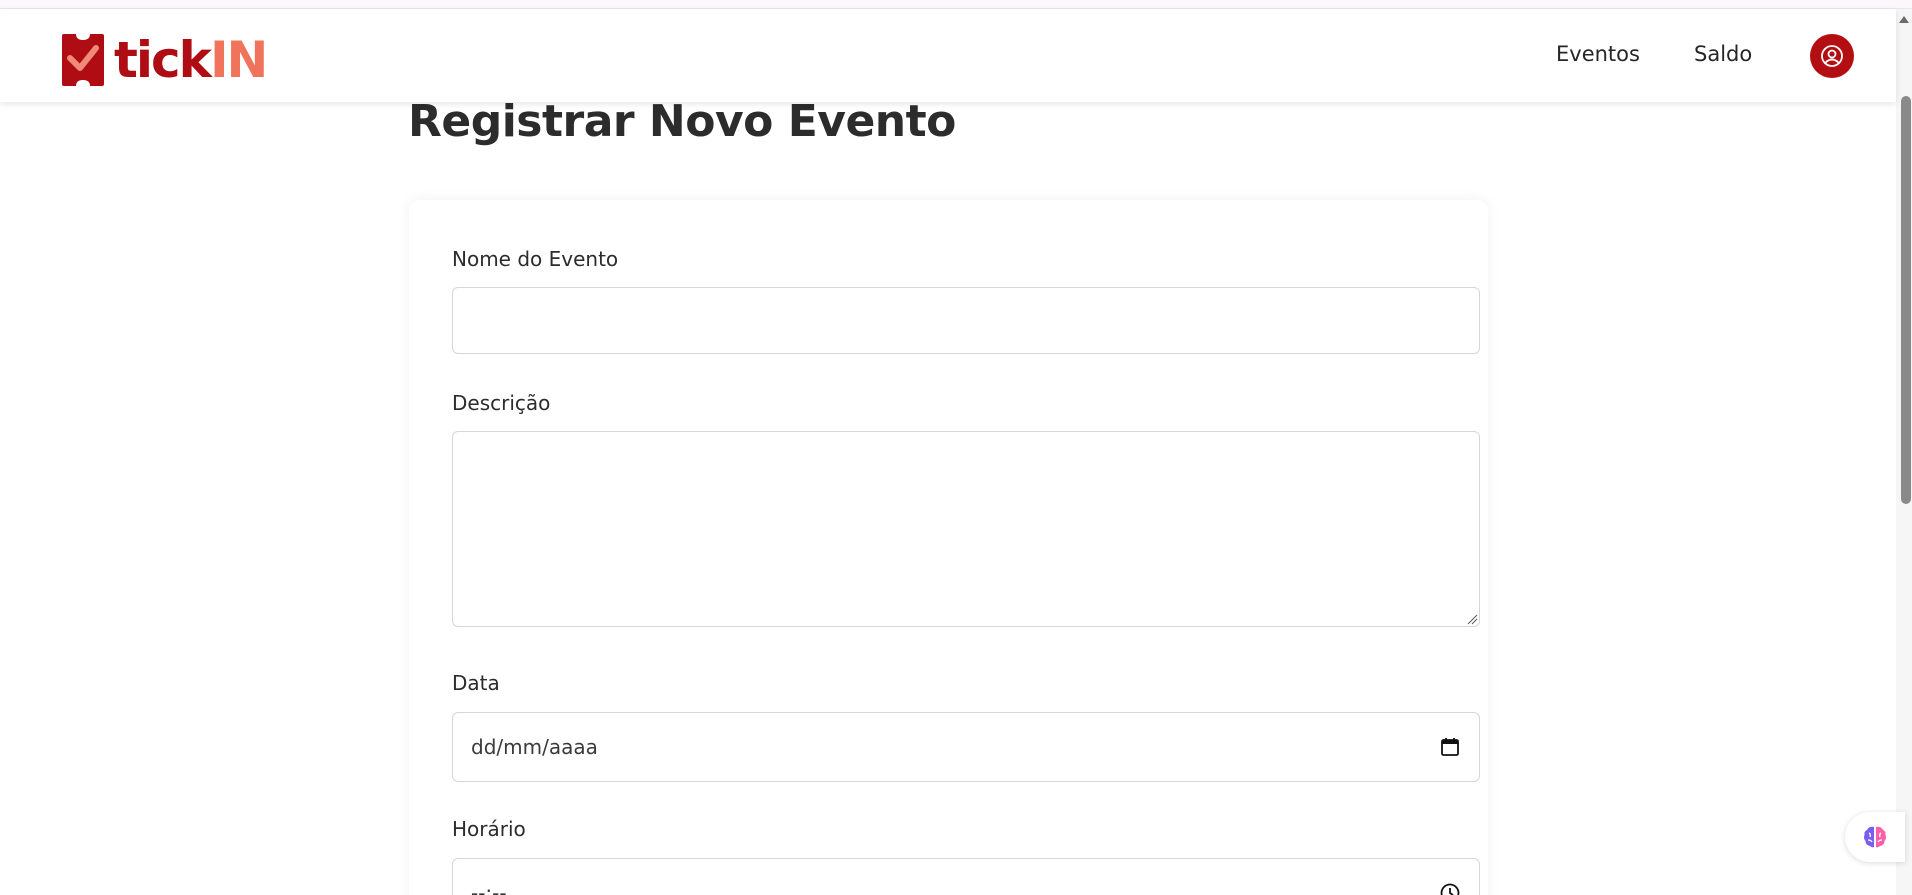 The width and height of the screenshot is (1912, 895). What do you see at coordinates (501, 403) in the screenshot?
I see `event-description-label: Descrição` at bounding box center [501, 403].